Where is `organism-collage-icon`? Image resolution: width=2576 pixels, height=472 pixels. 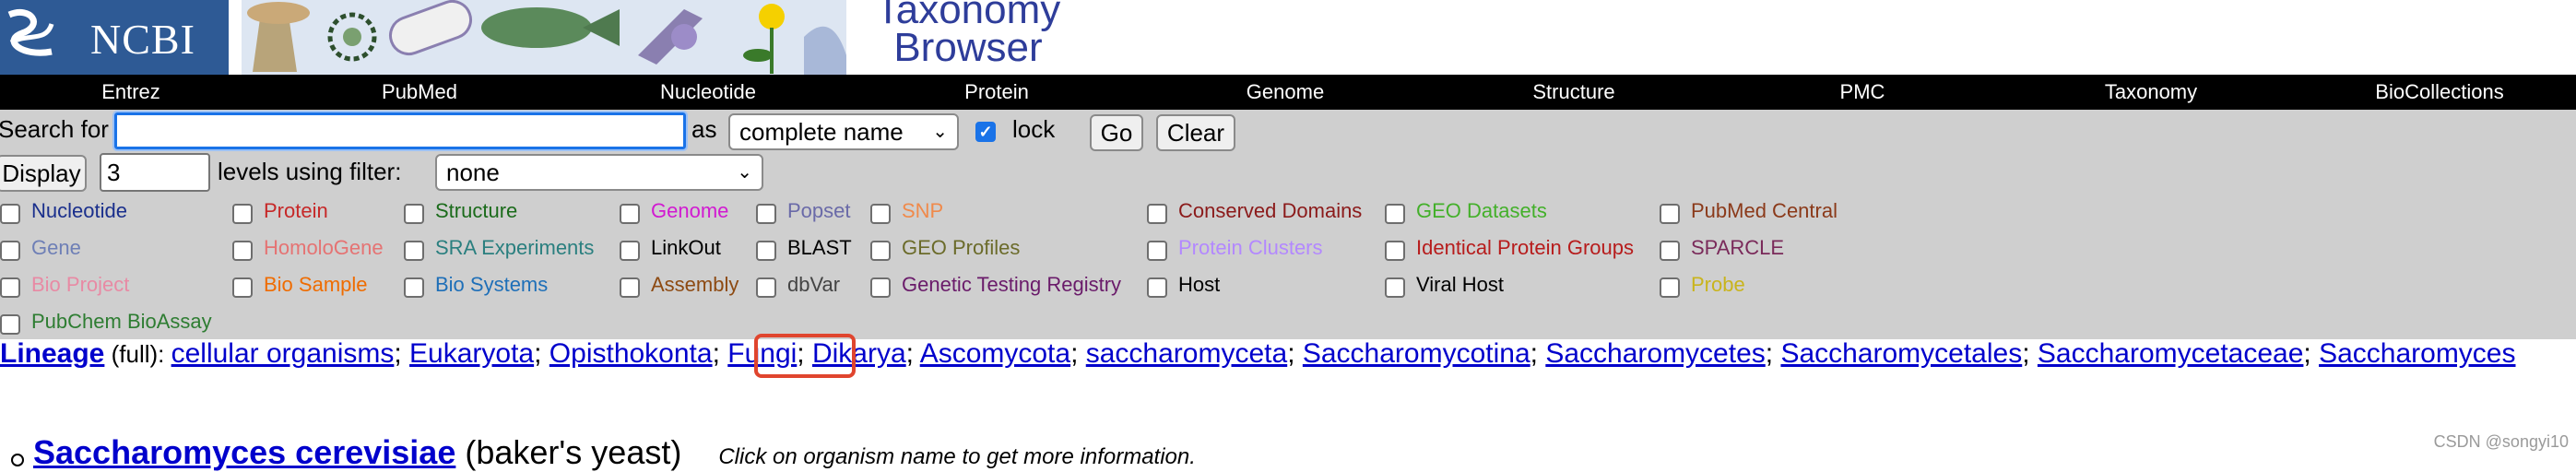 organism-collage-icon is located at coordinates (544, 37).